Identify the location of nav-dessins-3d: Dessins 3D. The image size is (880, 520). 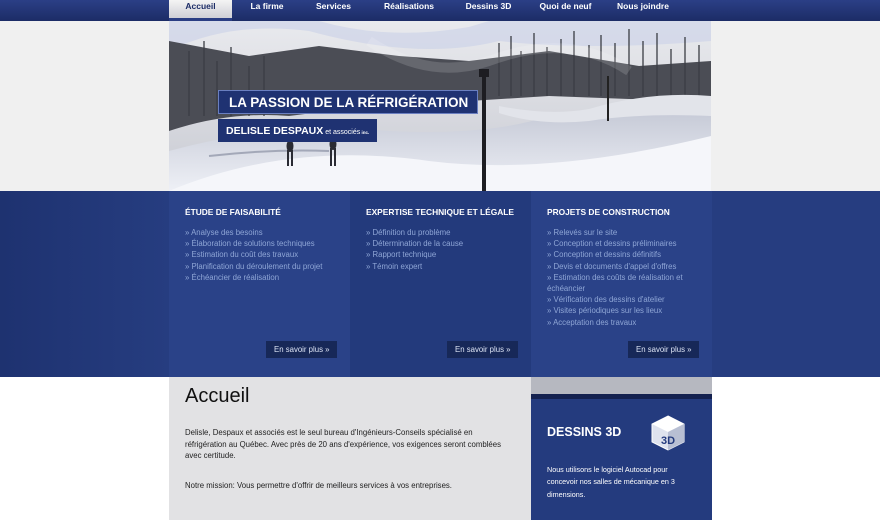
(488, 10).